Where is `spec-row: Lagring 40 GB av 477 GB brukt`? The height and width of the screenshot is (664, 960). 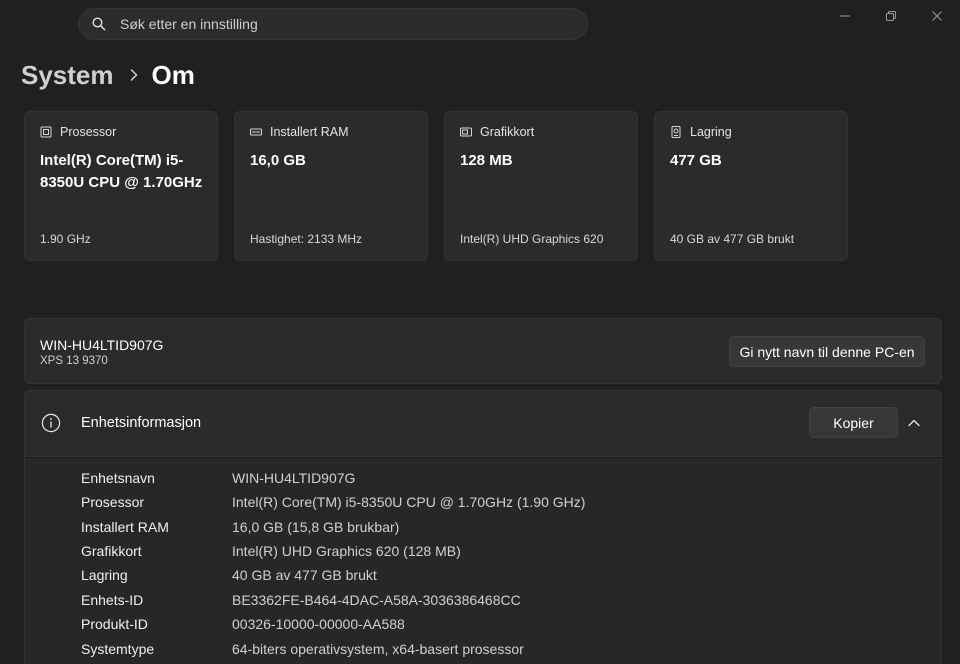 spec-row: Lagring 40 GB av 477 GB brukt is located at coordinates (229, 575).